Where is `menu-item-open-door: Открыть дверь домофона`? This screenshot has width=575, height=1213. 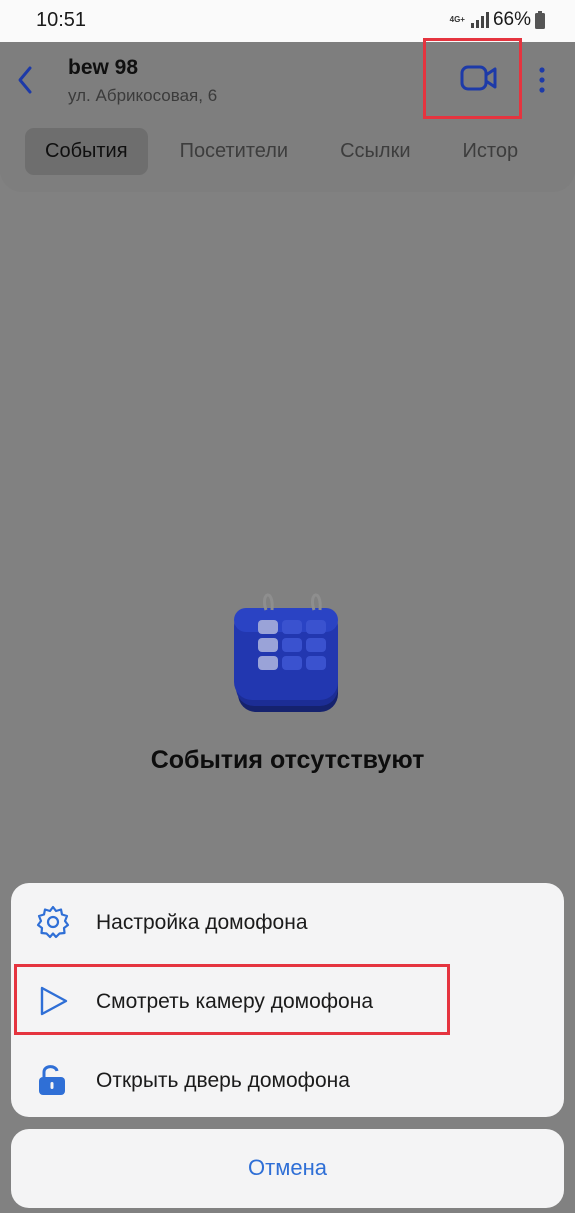 menu-item-open-door: Открыть дверь домофона is located at coordinates (287, 1079).